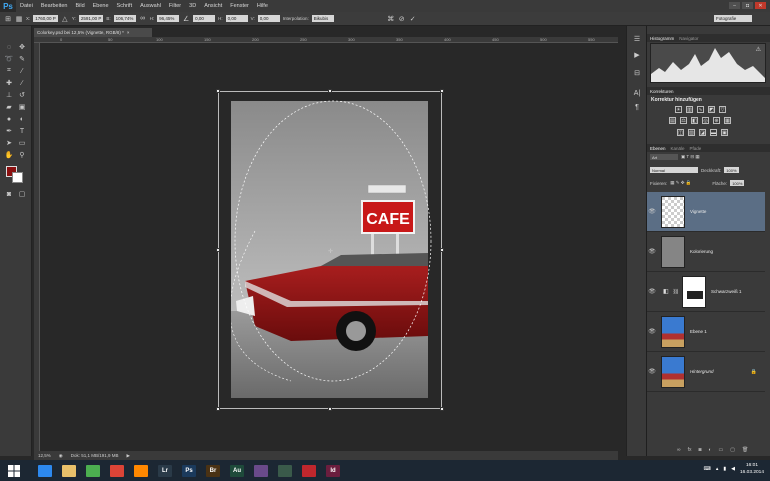 Image resolution: width=770 pixels, height=481 pixels. What do you see at coordinates (22, 107) in the screenshot?
I see `gradient-tool-icon: ▣` at bounding box center [22, 107].